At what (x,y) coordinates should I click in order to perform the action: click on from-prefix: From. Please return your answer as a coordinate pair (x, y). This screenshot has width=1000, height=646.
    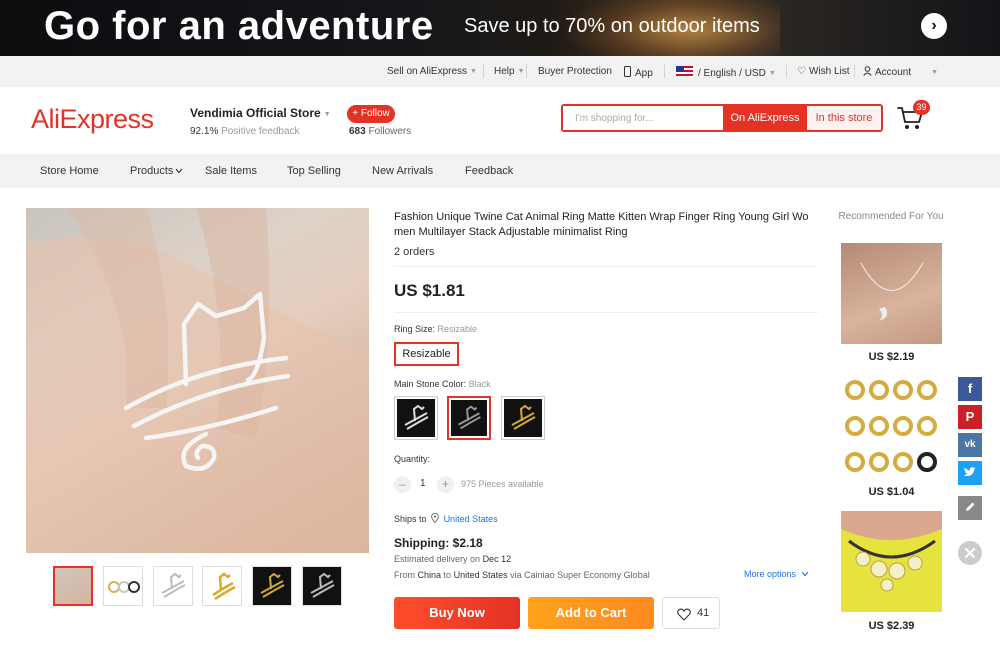
    Looking at the image, I should click on (404, 575).